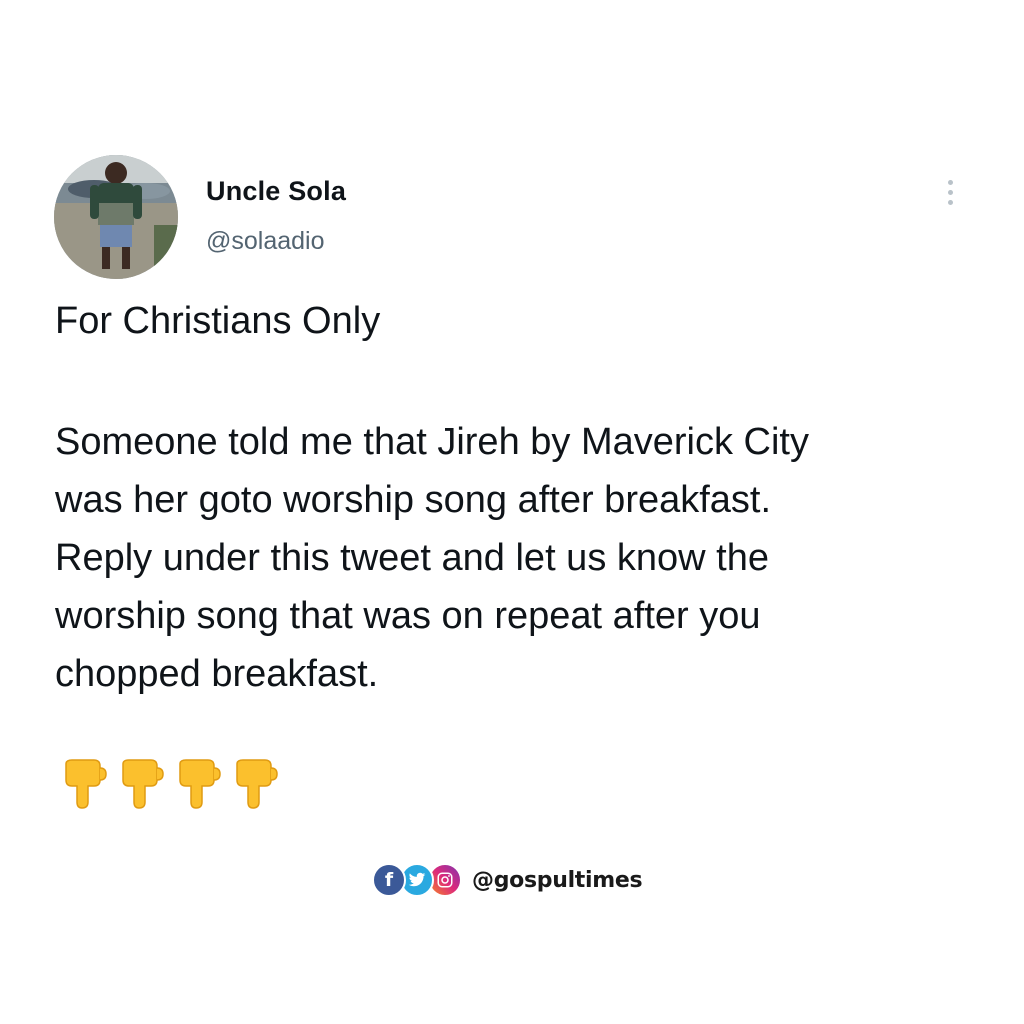 This screenshot has width=1024, height=1024. What do you see at coordinates (276, 191) in the screenshot?
I see `author-display-name: Uncle Sola` at bounding box center [276, 191].